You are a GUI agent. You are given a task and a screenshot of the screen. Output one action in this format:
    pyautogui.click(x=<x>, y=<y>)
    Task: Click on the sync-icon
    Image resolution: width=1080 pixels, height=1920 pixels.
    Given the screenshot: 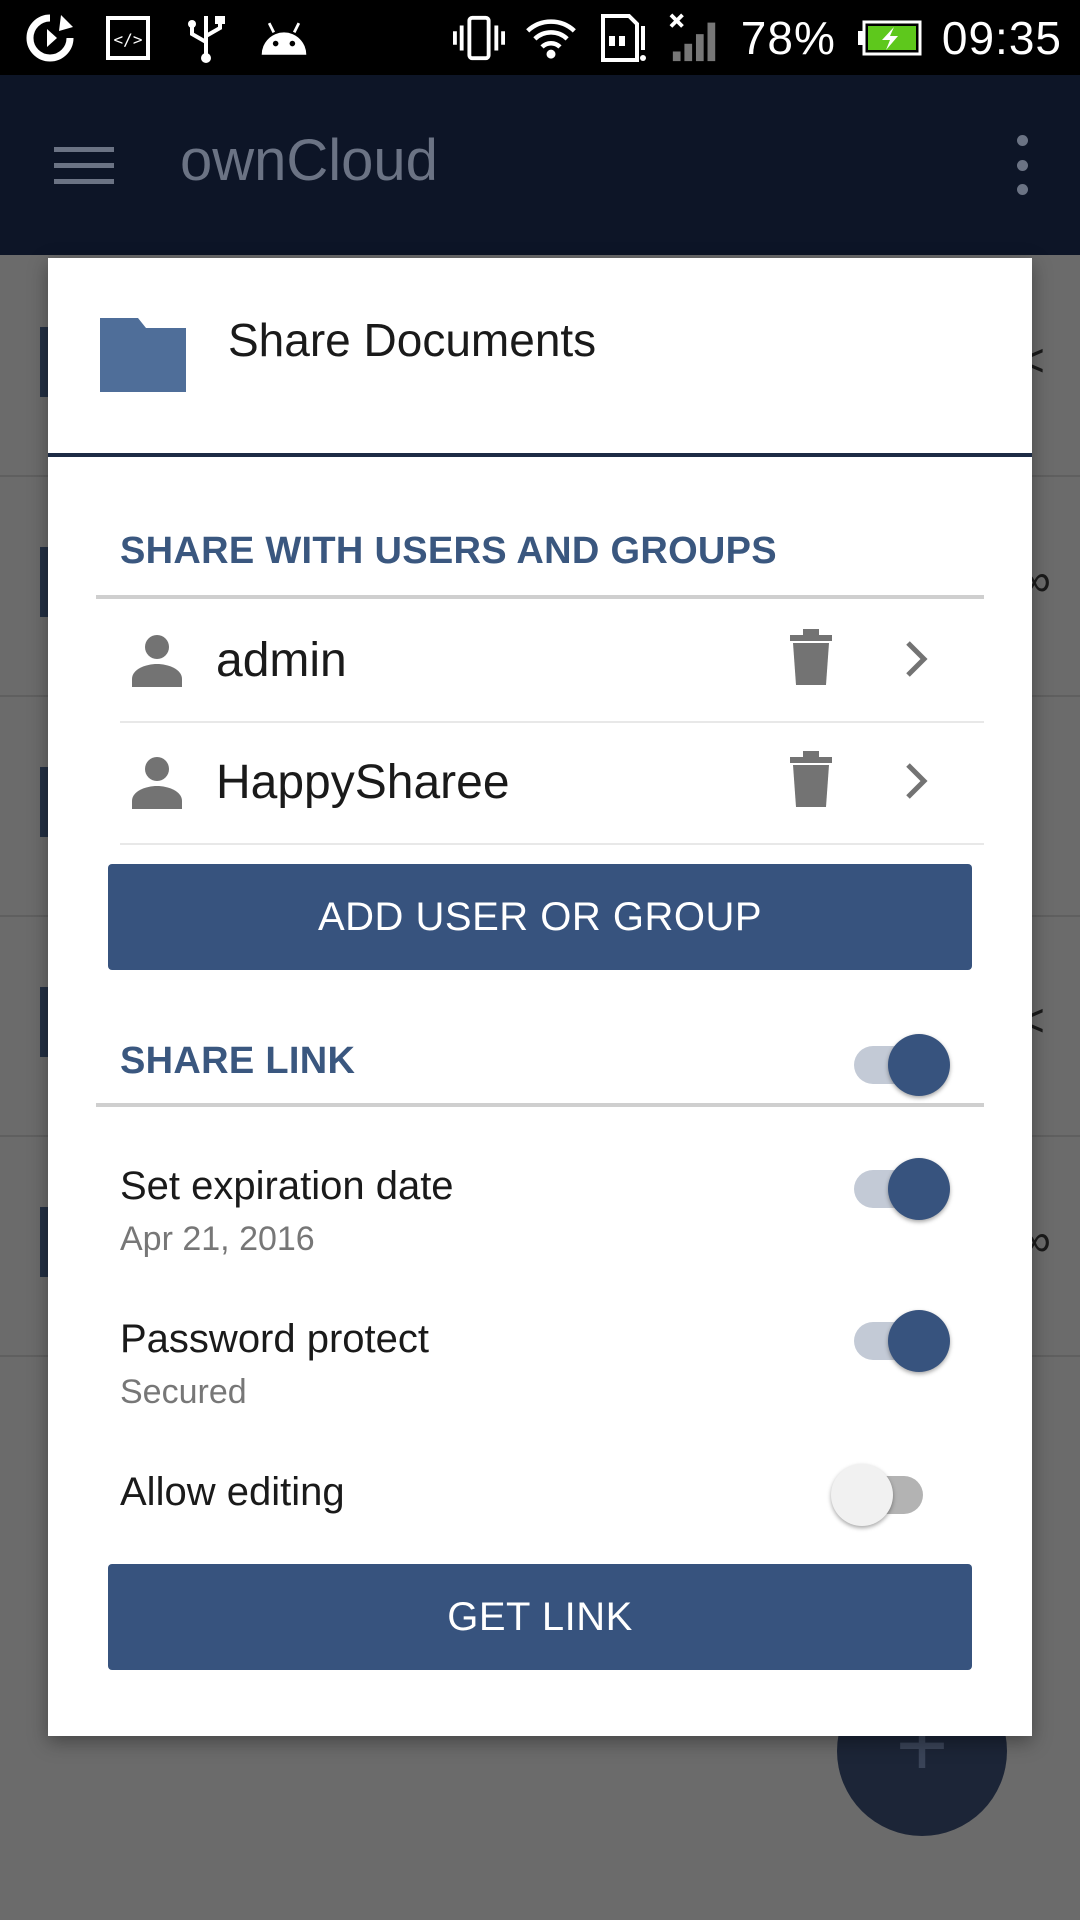 What is the action you would take?
    pyautogui.click(x=50, y=38)
    